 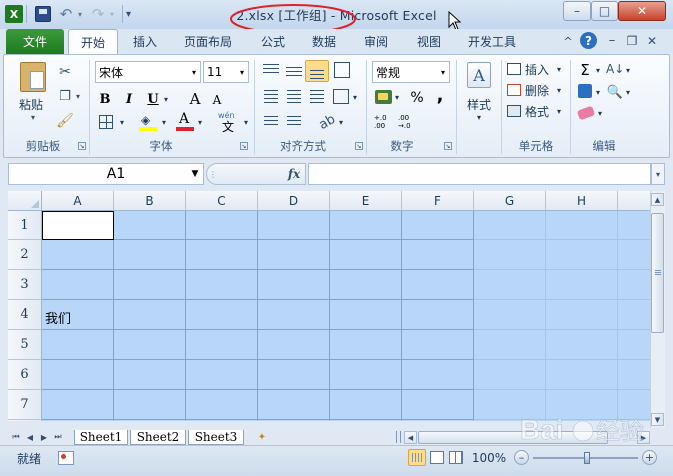 What do you see at coordinates (166, 99) in the screenshot?
I see `underline-dropdown-icon: ▾` at bounding box center [166, 99].